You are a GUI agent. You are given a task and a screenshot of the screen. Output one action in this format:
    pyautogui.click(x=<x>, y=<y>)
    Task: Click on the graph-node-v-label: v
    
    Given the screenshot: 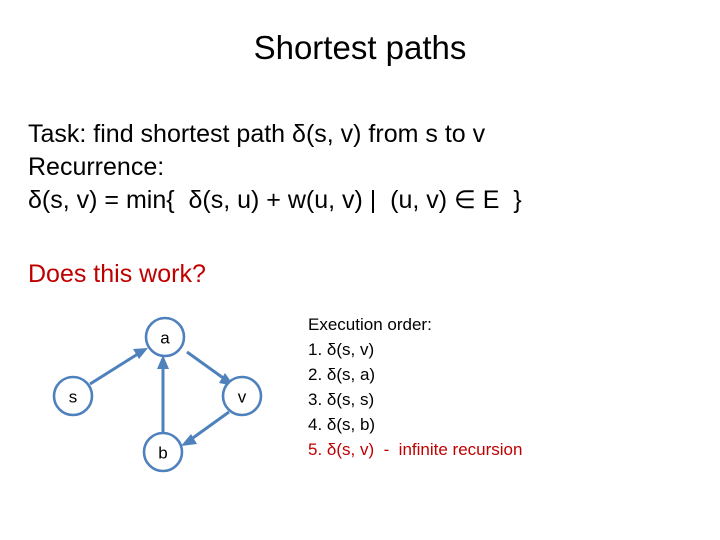 What is the action you would take?
    pyautogui.click(x=242, y=397)
    